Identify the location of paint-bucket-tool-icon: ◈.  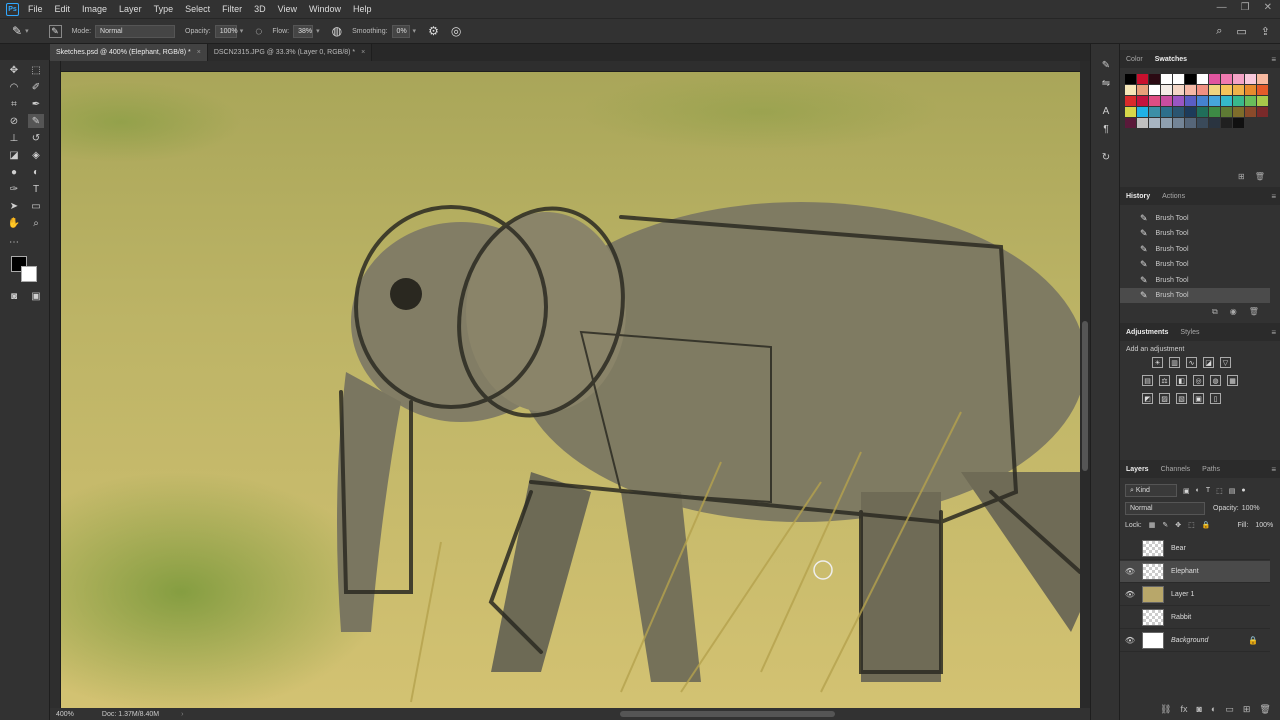
(36, 155).